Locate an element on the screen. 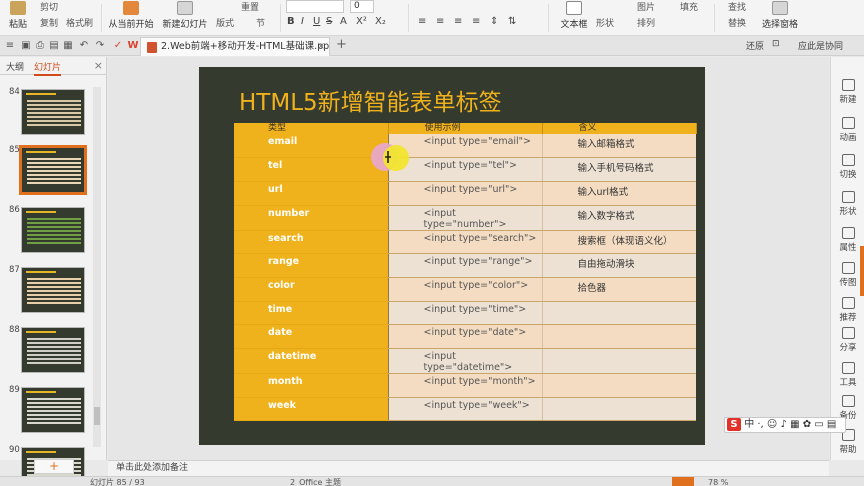 The image size is (864, 486). zoom-level: 78 % is located at coordinates (718, 482).